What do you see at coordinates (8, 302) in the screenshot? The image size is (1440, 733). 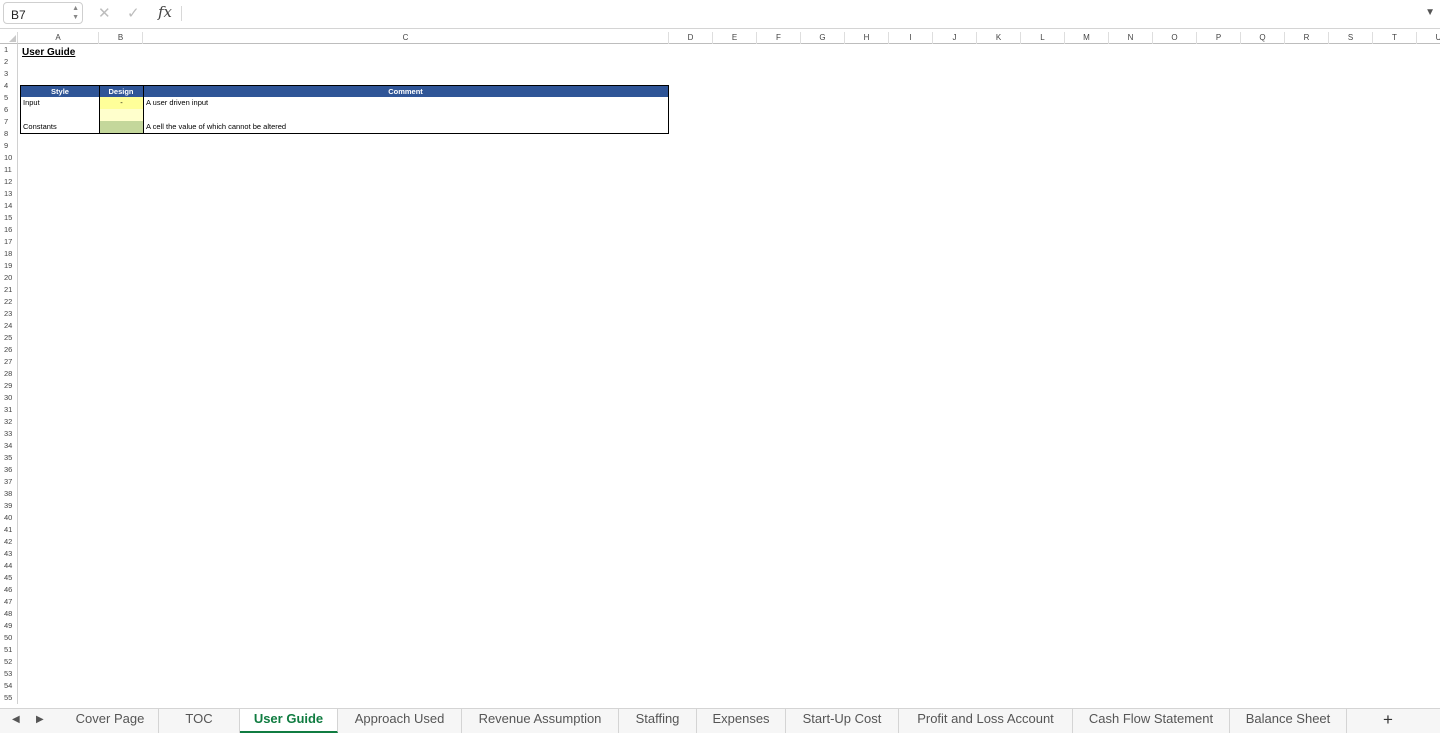 I see `row-header: 22` at bounding box center [8, 302].